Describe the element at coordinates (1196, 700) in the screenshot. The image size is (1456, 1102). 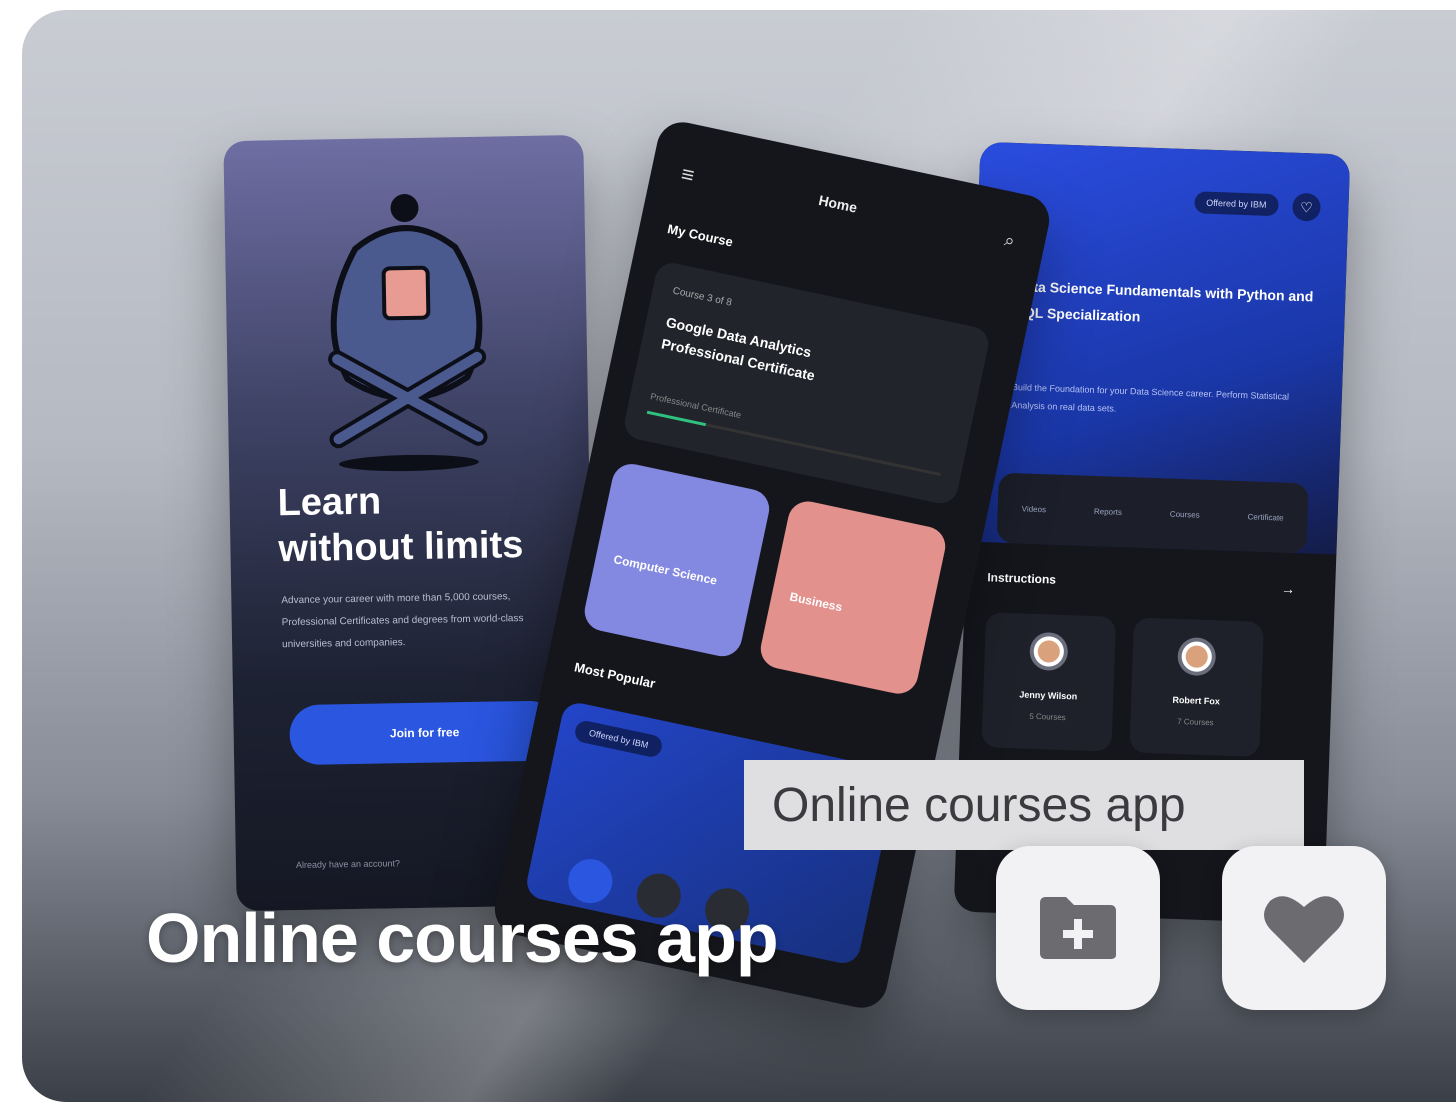
I see `instructor-name: Robert Fox` at that location.